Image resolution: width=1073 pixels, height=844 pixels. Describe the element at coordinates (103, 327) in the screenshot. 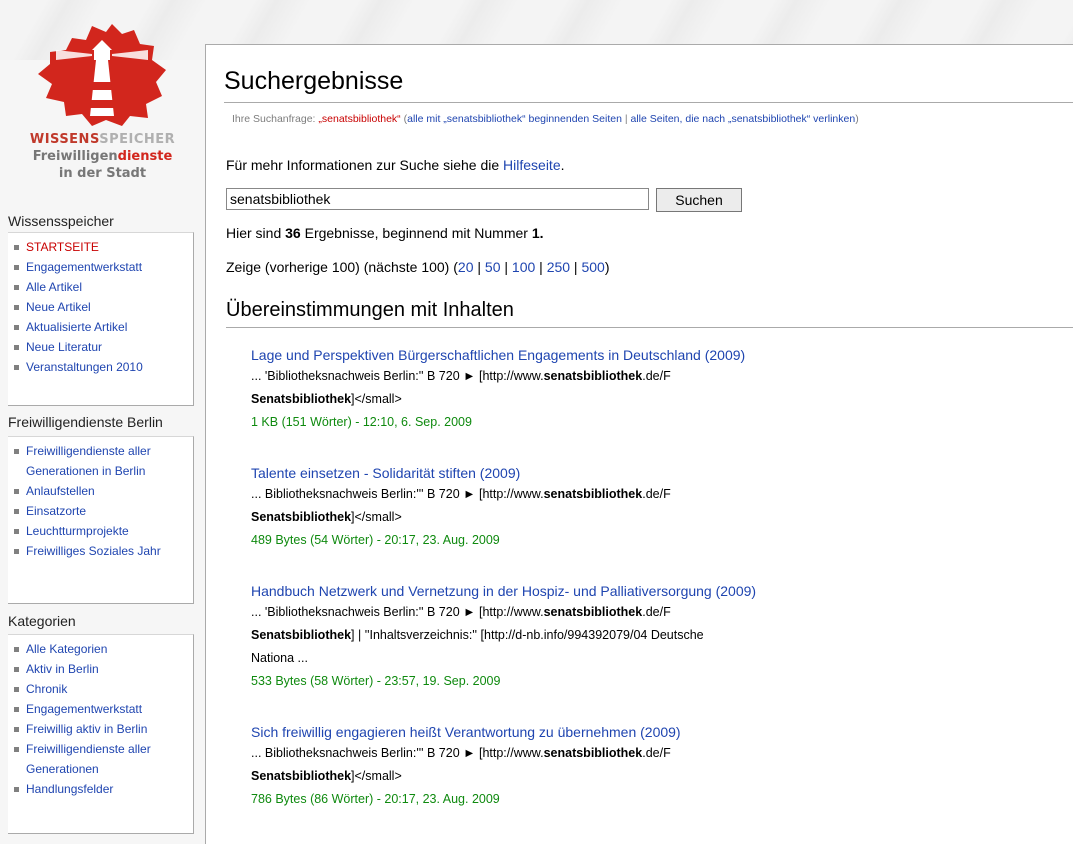

I see `sidebar-item-aktualisierte-artikel: Aktualisierte Artikel` at that location.